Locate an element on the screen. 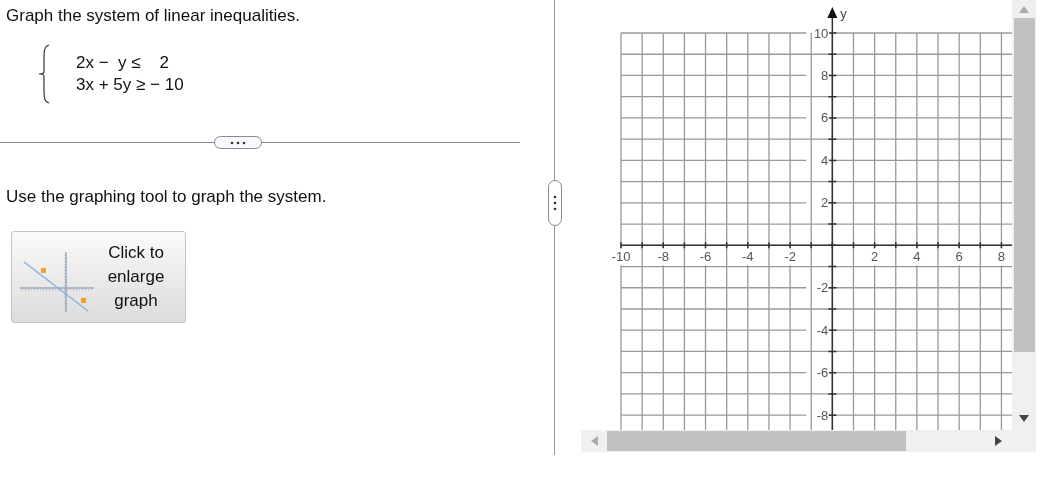 This screenshot has height=489, width=1048. tick-label: 10 is located at coordinates (821, 33).